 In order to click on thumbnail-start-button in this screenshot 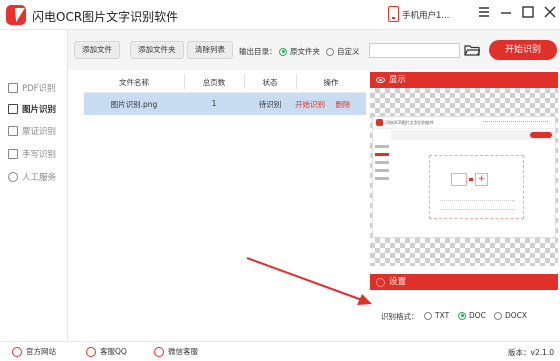, I will do `click(541, 135)`.